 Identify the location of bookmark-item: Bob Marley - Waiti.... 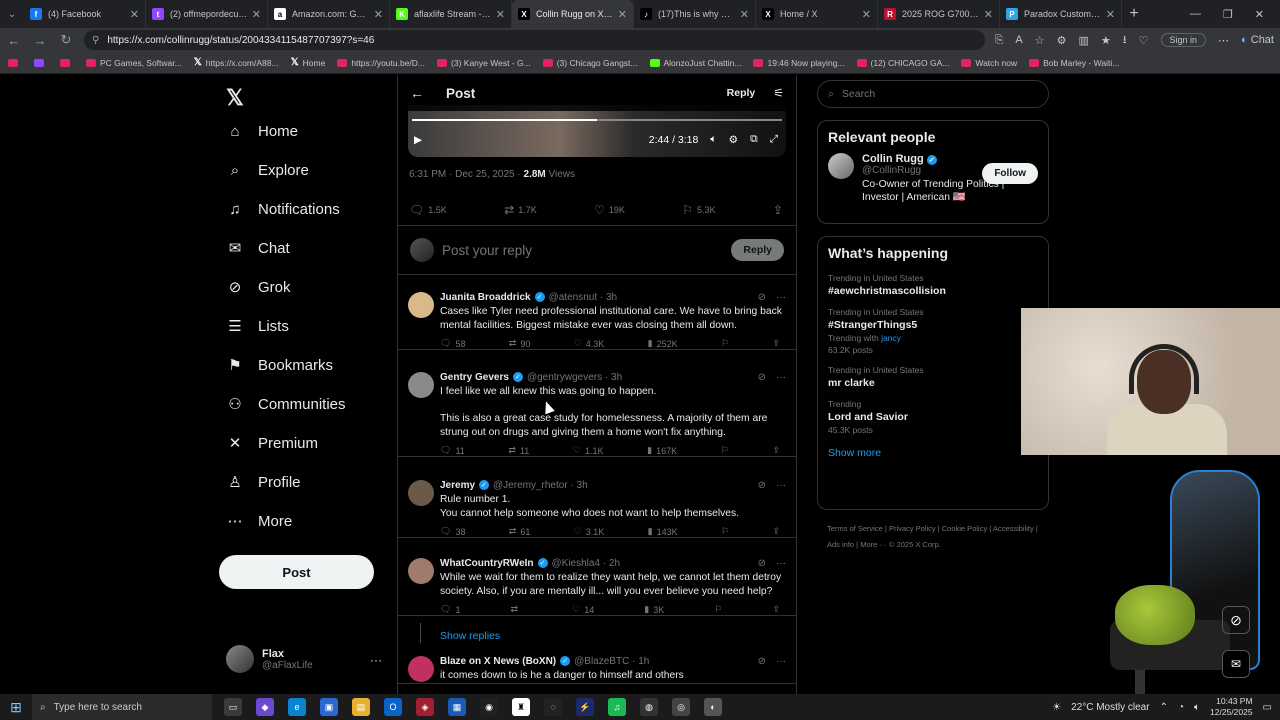
(1074, 63).